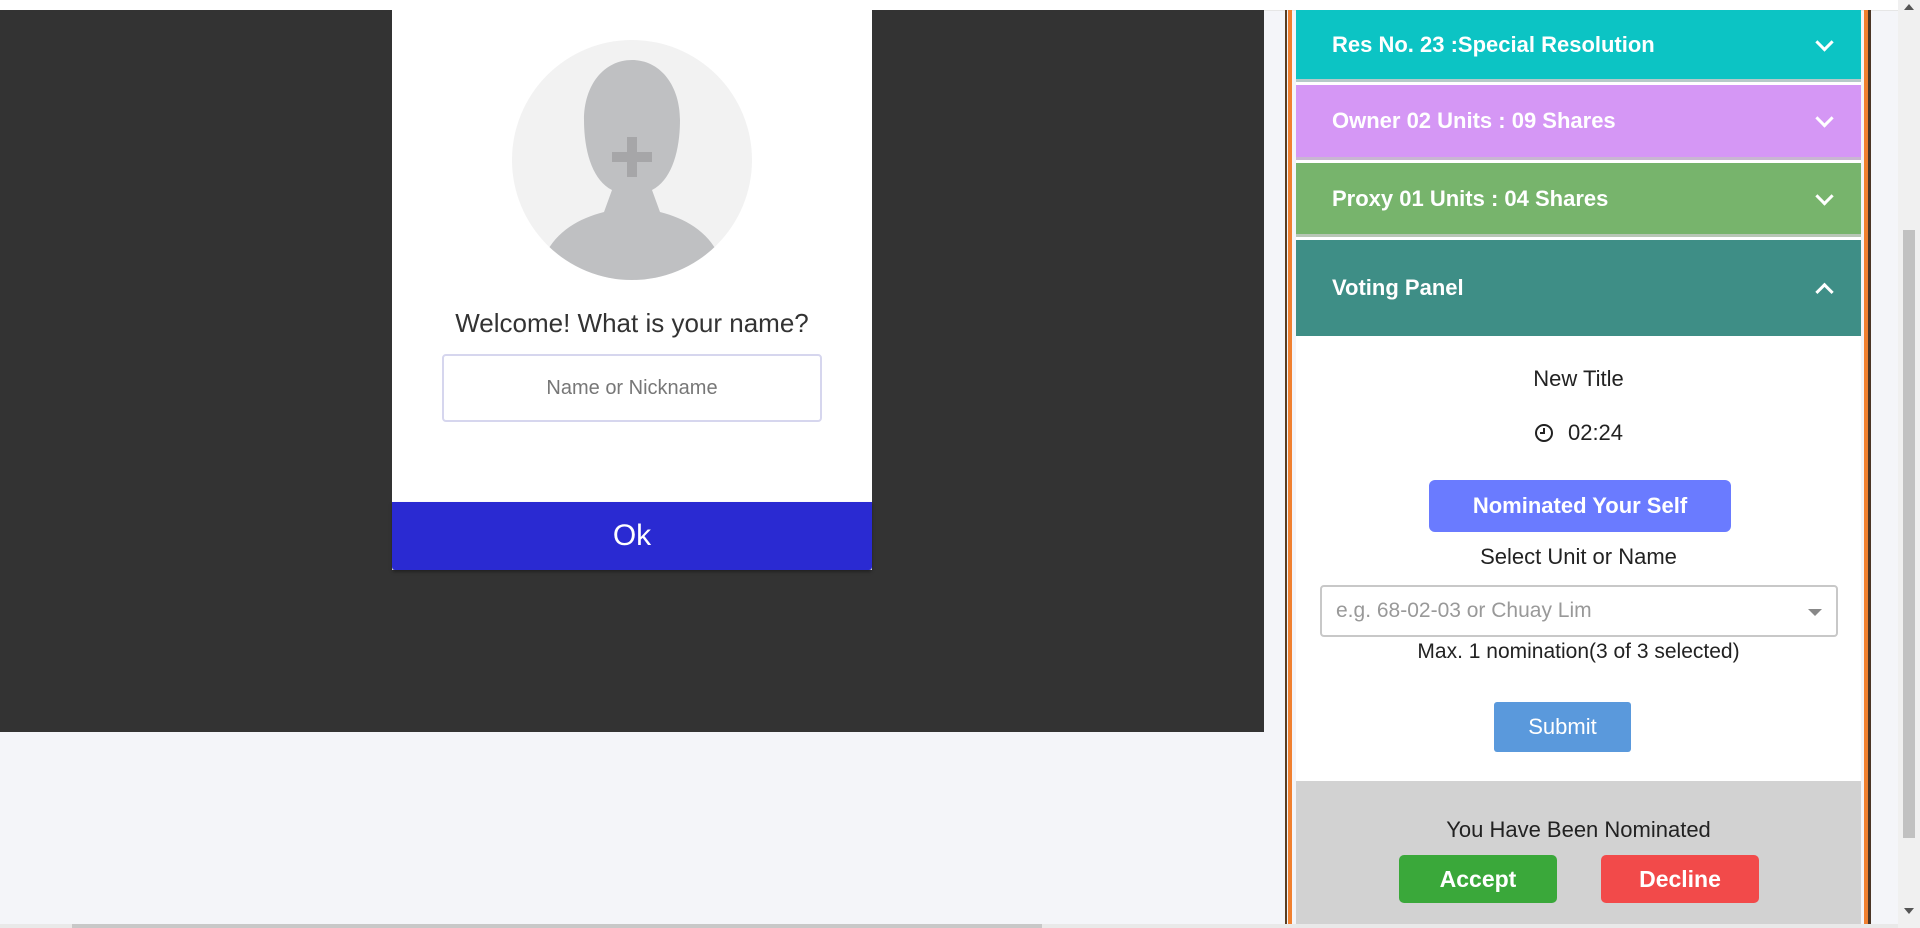 This screenshot has width=1920, height=928. I want to click on accordion-resolution-label: Res No. 23 :Special Resolution, so click(1493, 44).